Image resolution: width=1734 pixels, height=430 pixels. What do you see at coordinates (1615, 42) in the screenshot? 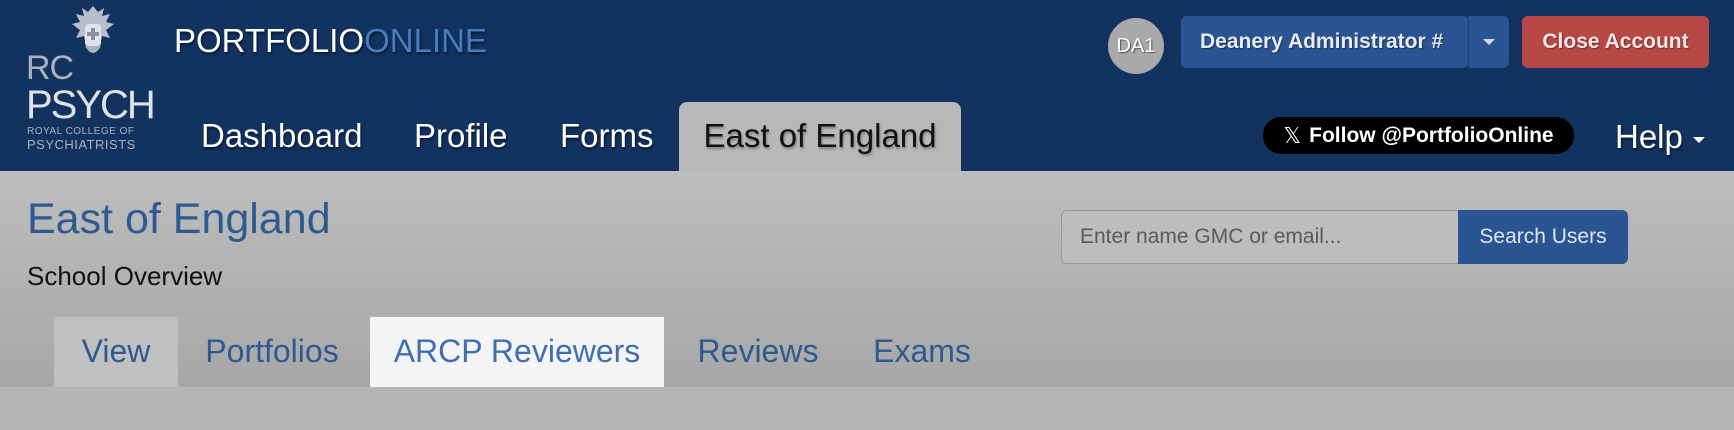
I see `close-account-button: Close Account` at bounding box center [1615, 42].